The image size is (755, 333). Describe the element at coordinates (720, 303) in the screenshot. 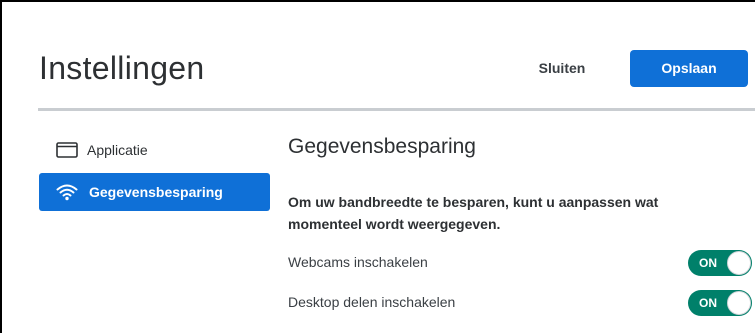

I see `desktop-sharing-toggle: ON` at that location.